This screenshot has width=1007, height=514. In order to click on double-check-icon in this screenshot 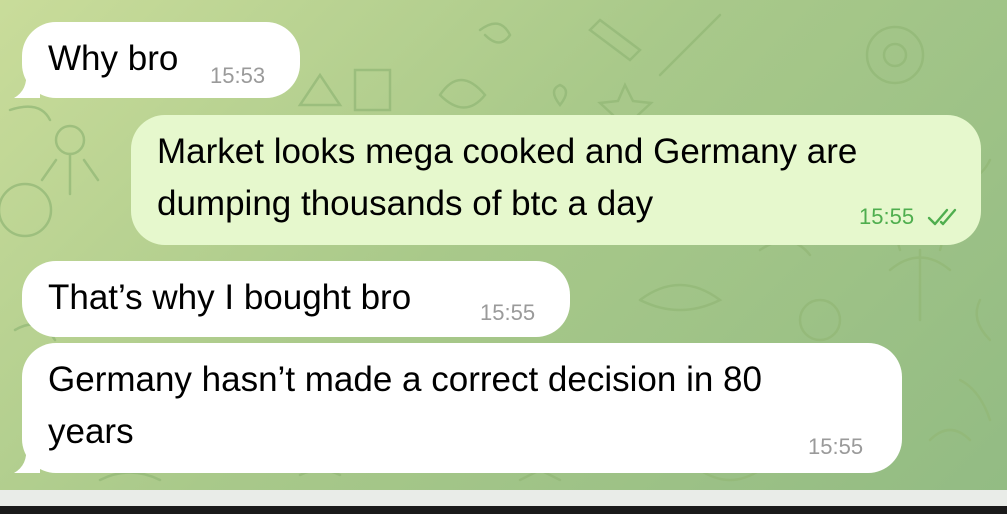, I will do `click(942, 217)`.